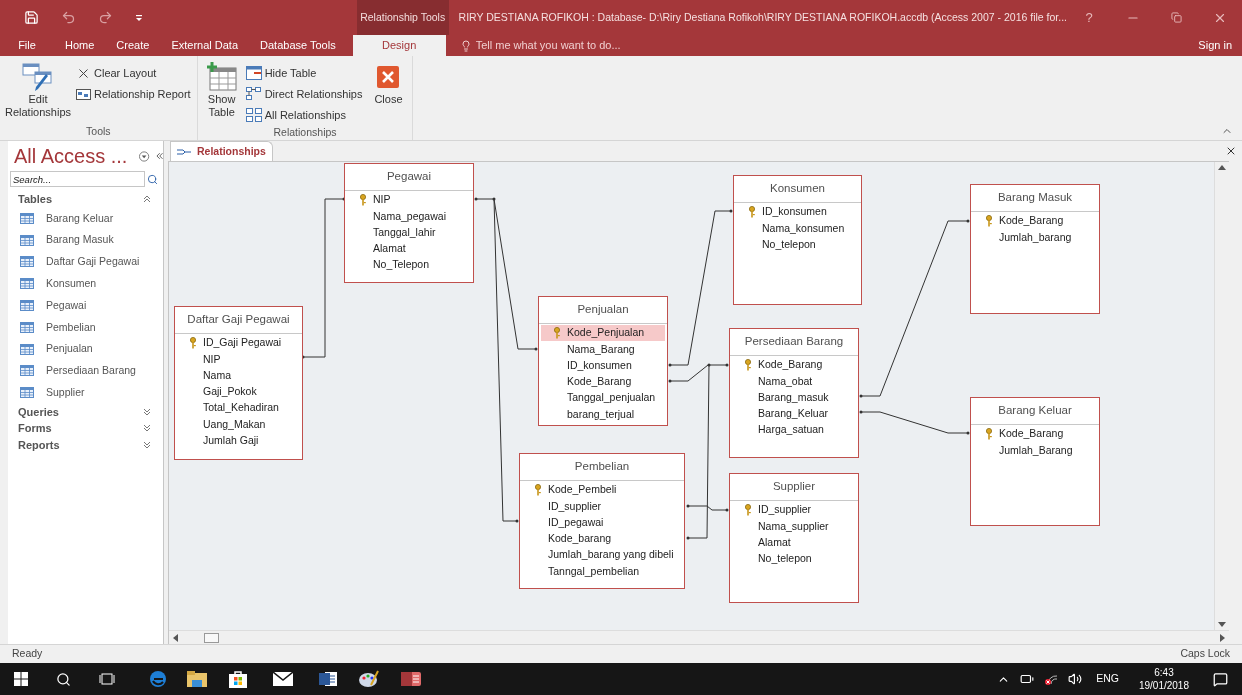 The image size is (1242, 695). Describe the element at coordinates (576, 522) in the screenshot. I see `field-name: ID_pegawai` at that location.